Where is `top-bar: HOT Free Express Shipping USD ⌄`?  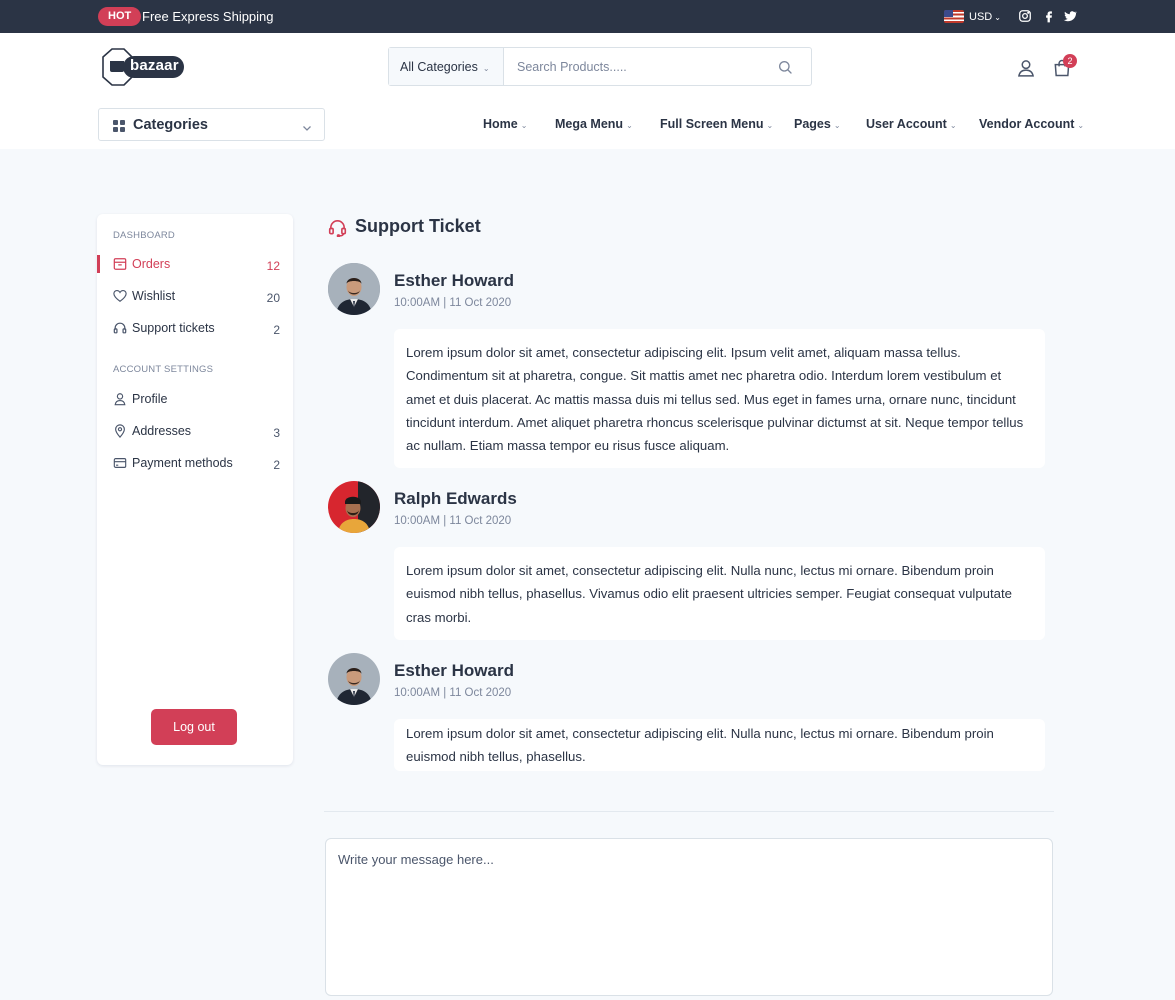
top-bar: HOT Free Express Shipping USD ⌄ is located at coordinates (587, 16).